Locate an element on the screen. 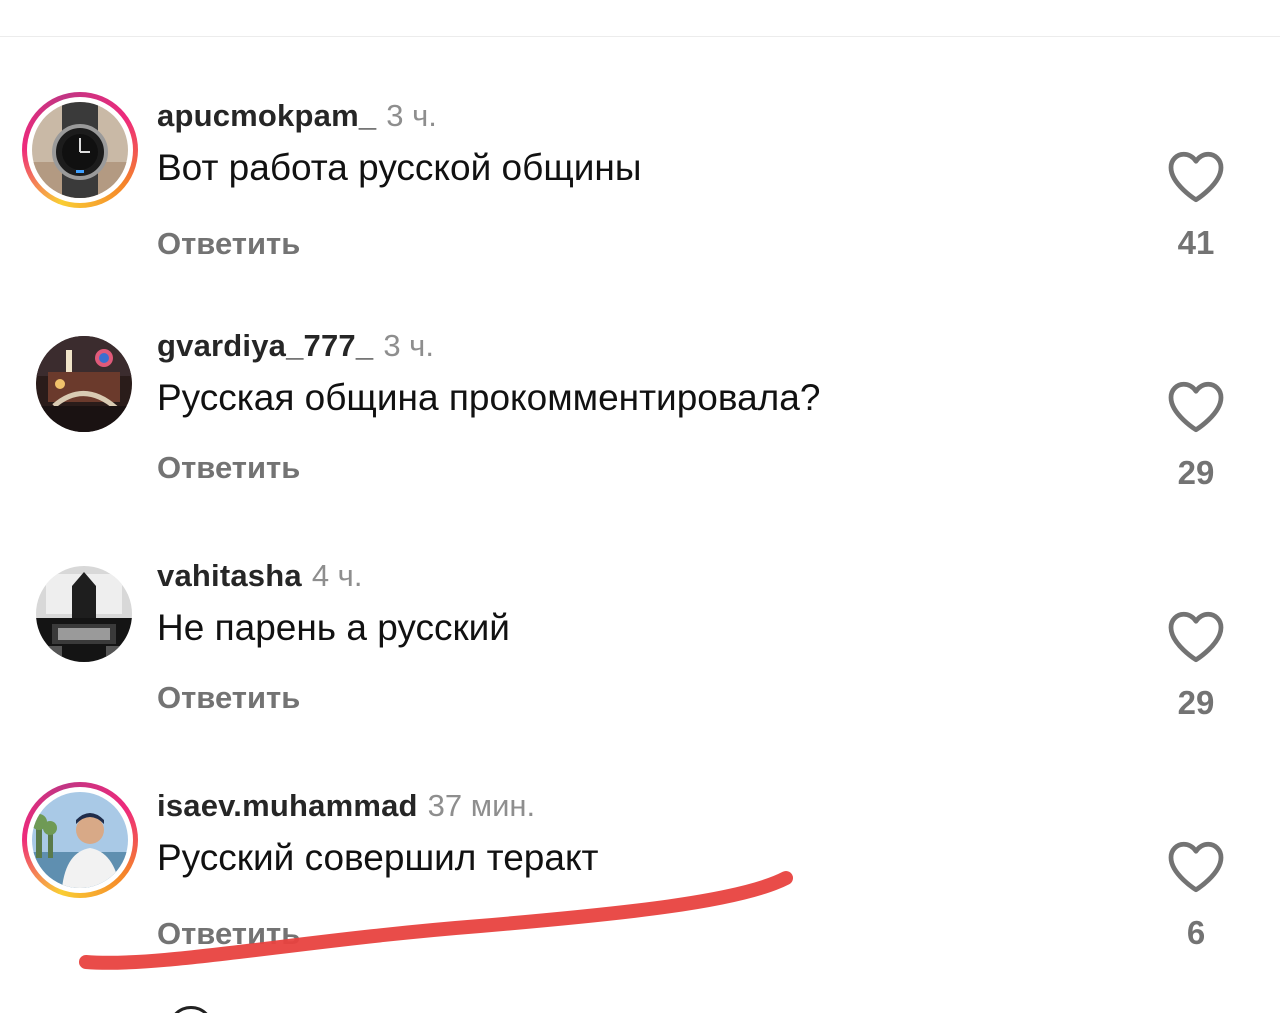  comment-text: Не парень а русский is located at coordinates (333, 627).